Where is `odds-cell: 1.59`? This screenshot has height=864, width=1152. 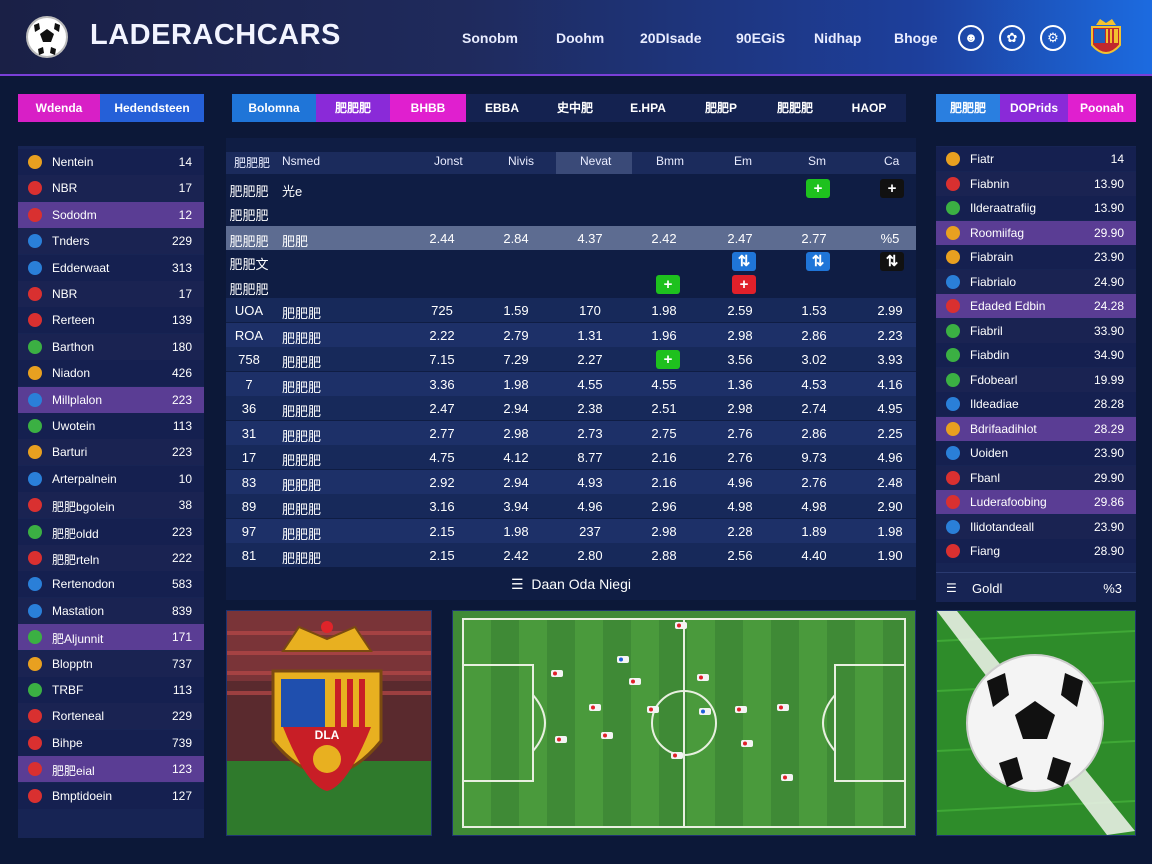
odds-cell: 1.59 is located at coordinates (516, 310).